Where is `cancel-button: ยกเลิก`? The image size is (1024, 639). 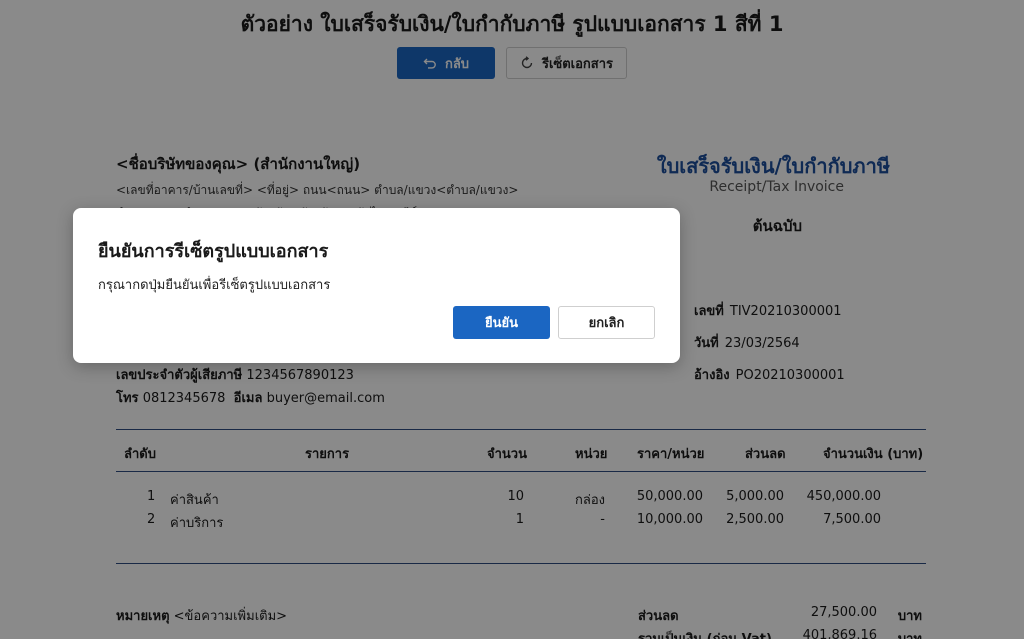 cancel-button: ยกเลิก is located at coordinates (606, 322).